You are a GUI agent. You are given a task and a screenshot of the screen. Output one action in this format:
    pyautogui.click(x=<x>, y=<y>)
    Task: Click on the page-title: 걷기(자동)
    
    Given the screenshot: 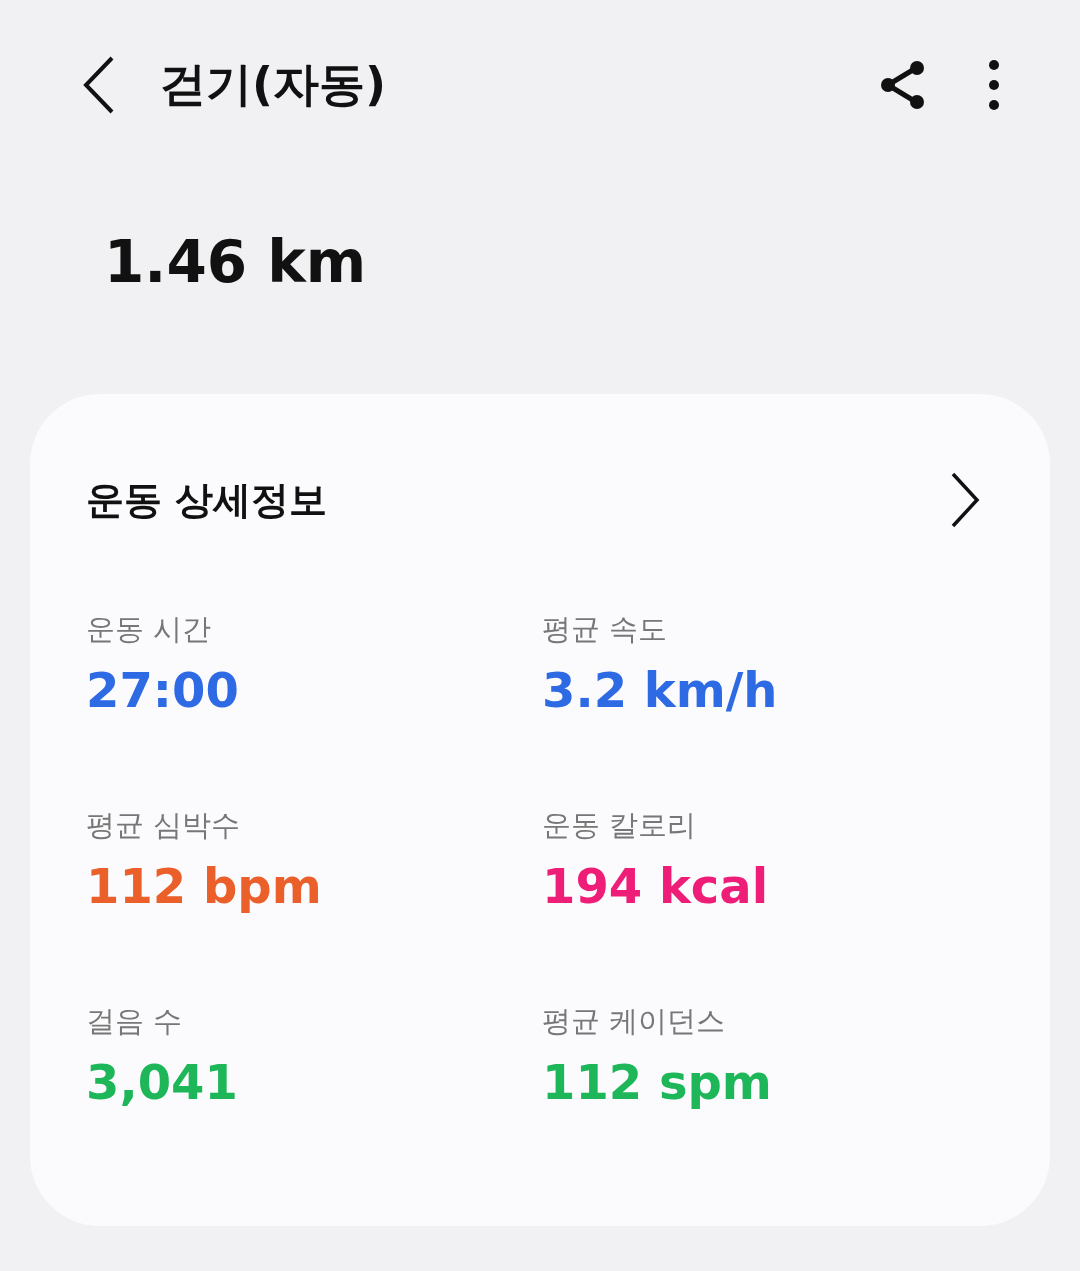 What is the action you would take?
    pyautogui.click(x=274, y=84)
    